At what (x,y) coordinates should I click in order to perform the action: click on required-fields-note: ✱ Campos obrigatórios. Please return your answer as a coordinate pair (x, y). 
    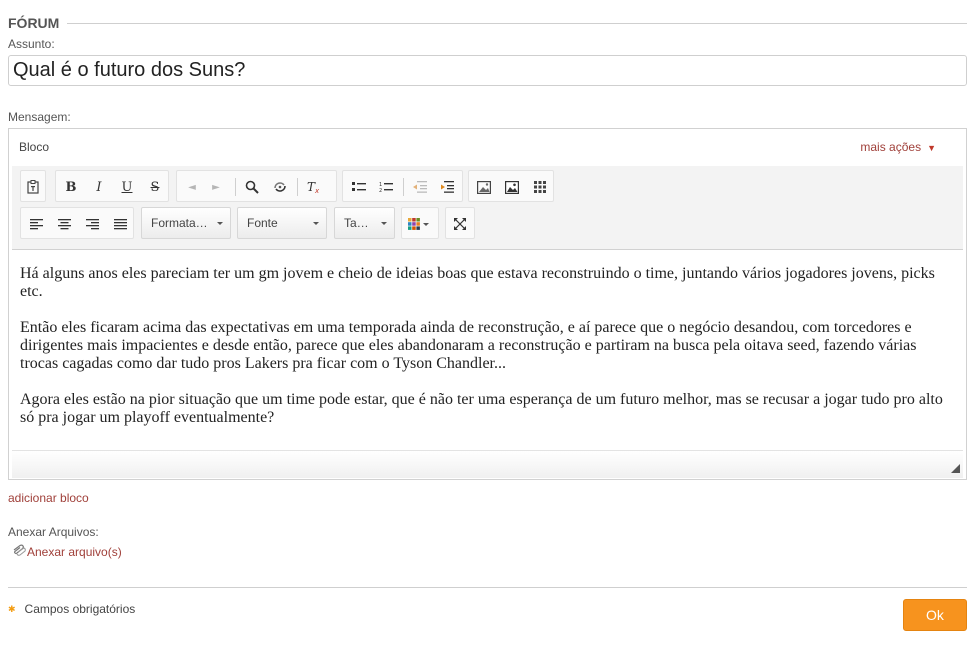
    Looking at the image, I should click on (71, 609).